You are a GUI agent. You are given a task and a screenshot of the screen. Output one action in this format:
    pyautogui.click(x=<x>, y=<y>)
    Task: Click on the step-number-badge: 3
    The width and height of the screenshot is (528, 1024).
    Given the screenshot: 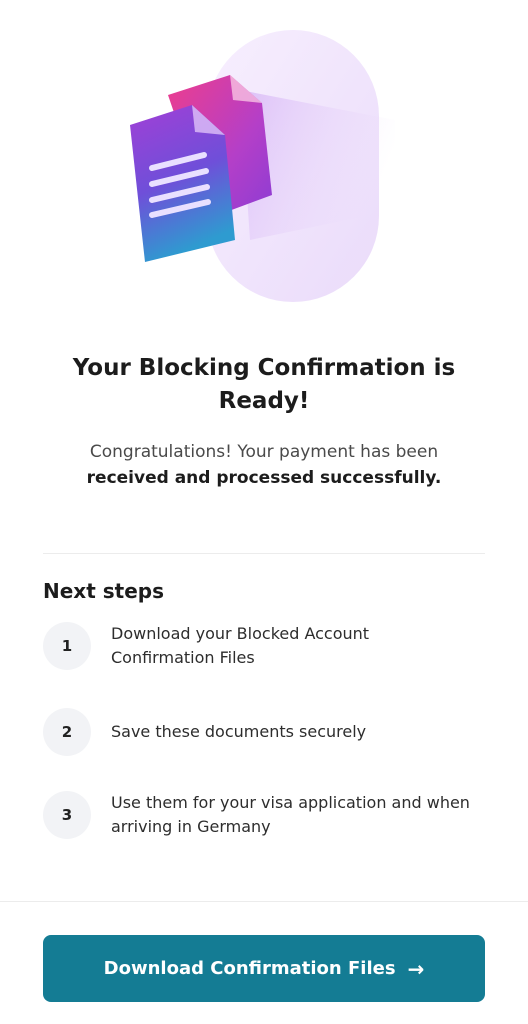 What is the action you would take?
    pyautogui.click(x=67, y=815)
    